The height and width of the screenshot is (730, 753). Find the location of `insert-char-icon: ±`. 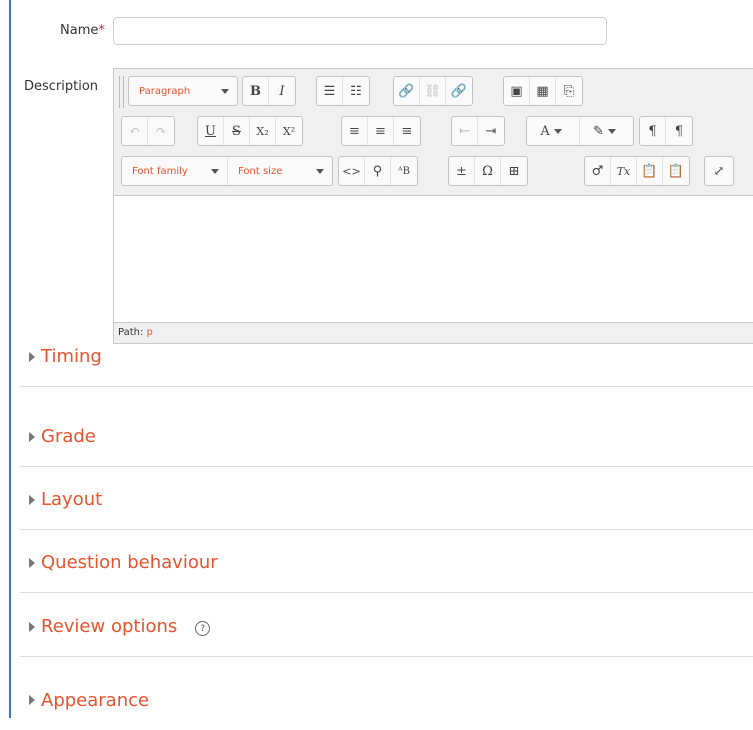

insert-char-icon: ± is located at coordinates (462, 171).